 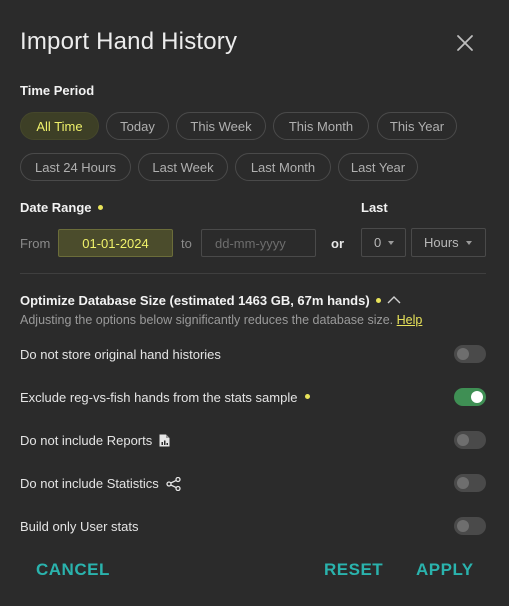 I want to click on option-label: Do not store original hand histories, so click(x=120, y=354).